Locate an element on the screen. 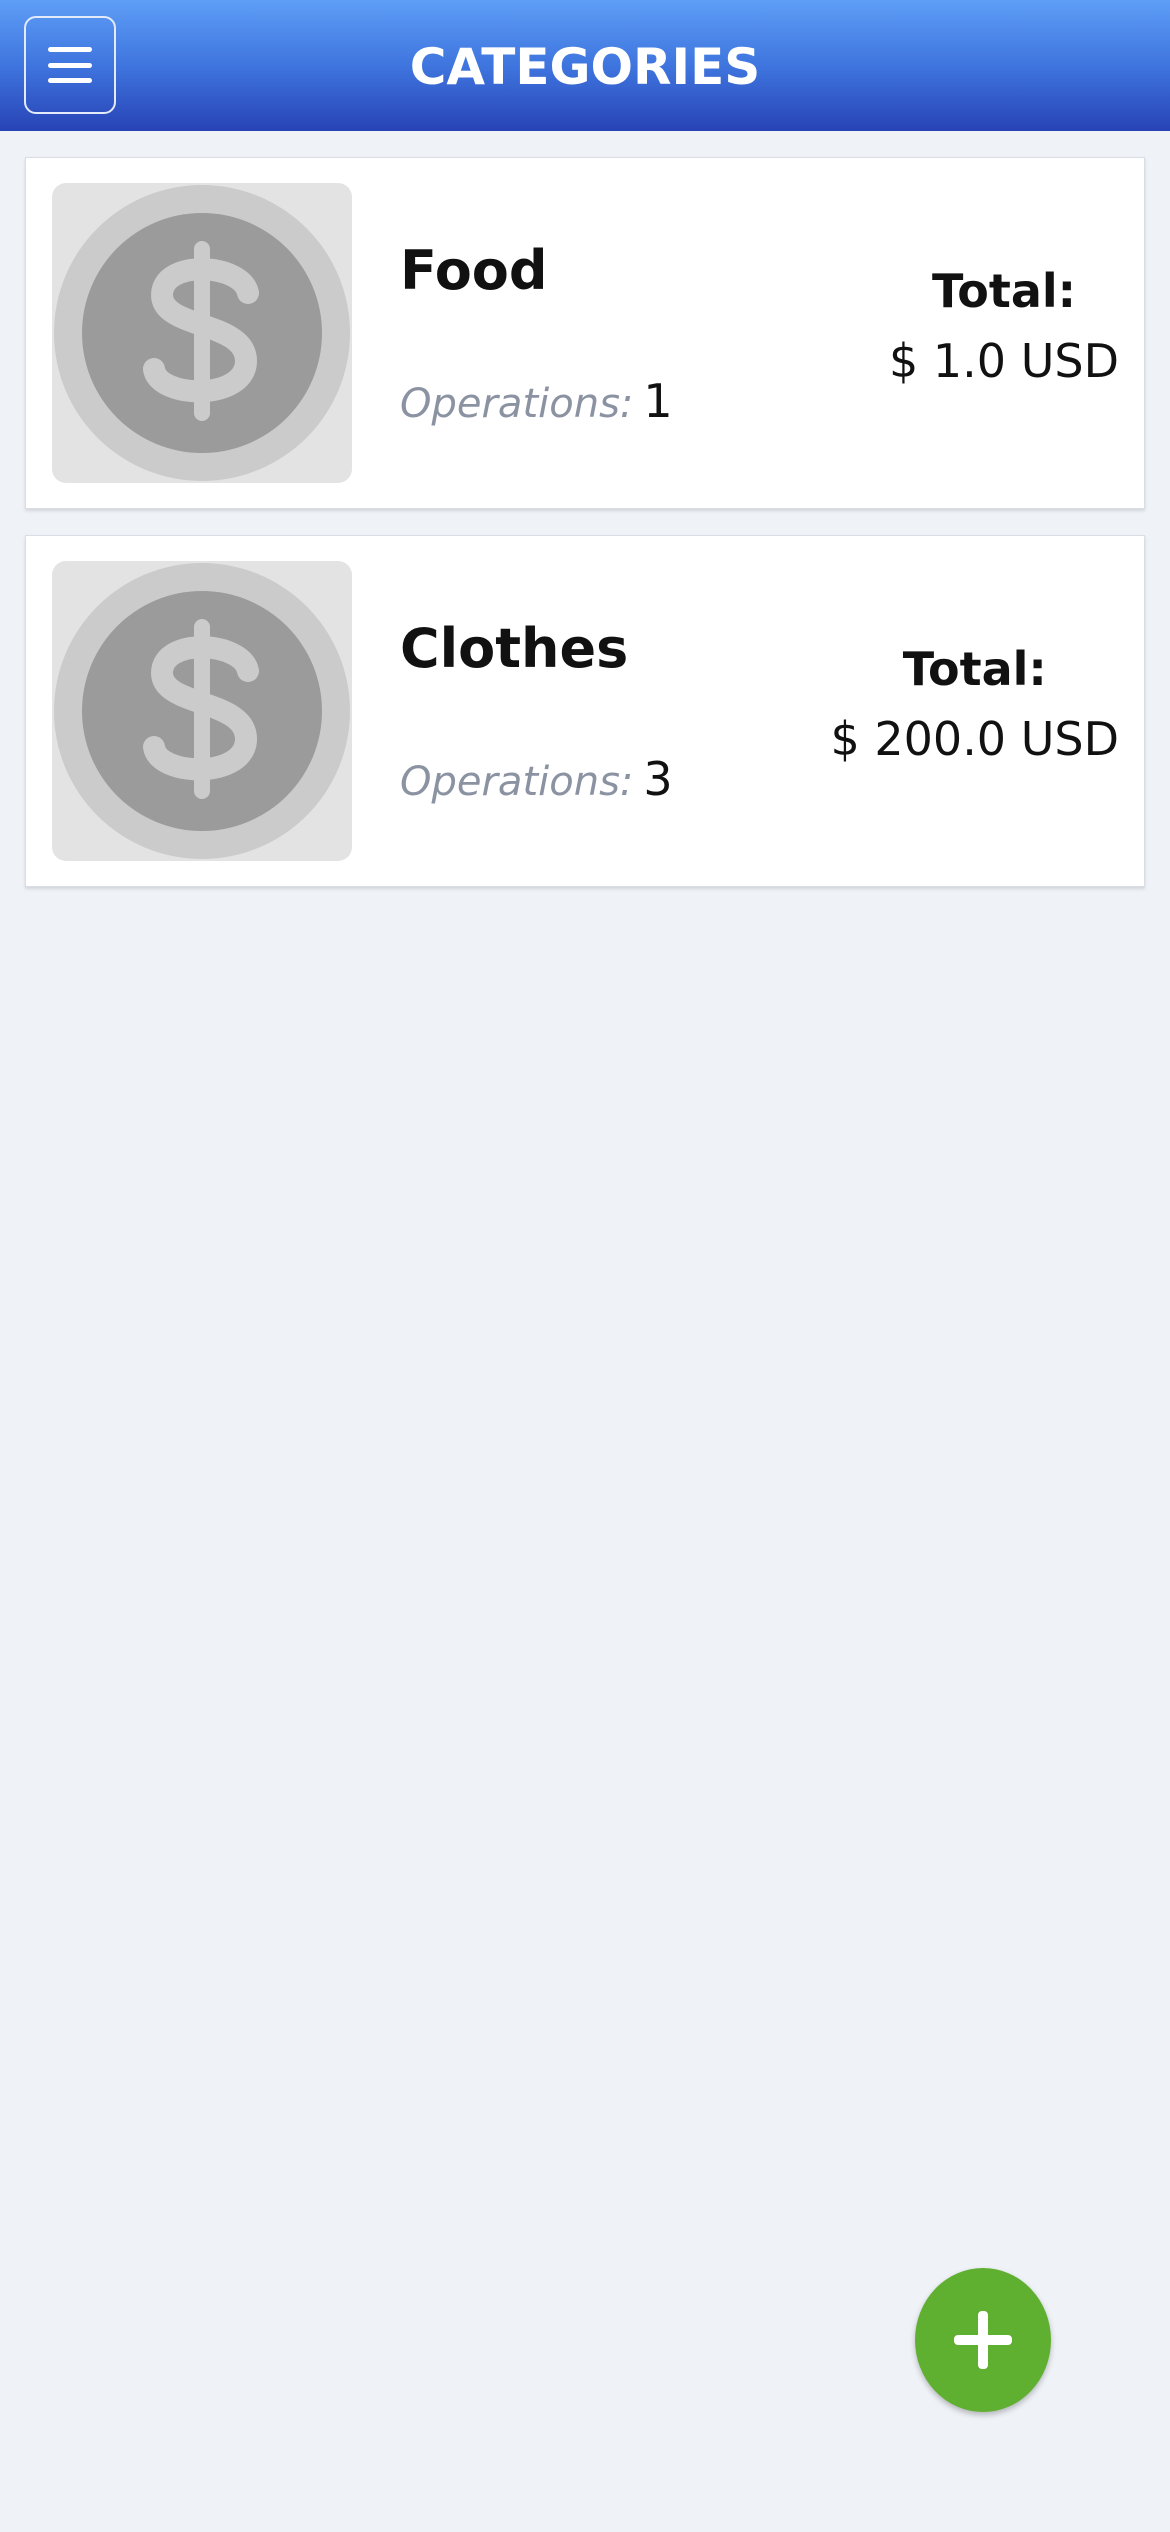 The height and width of the screenshot is (2532, 1170). hamburger-menu-icon is located at coordinates (70, 65).